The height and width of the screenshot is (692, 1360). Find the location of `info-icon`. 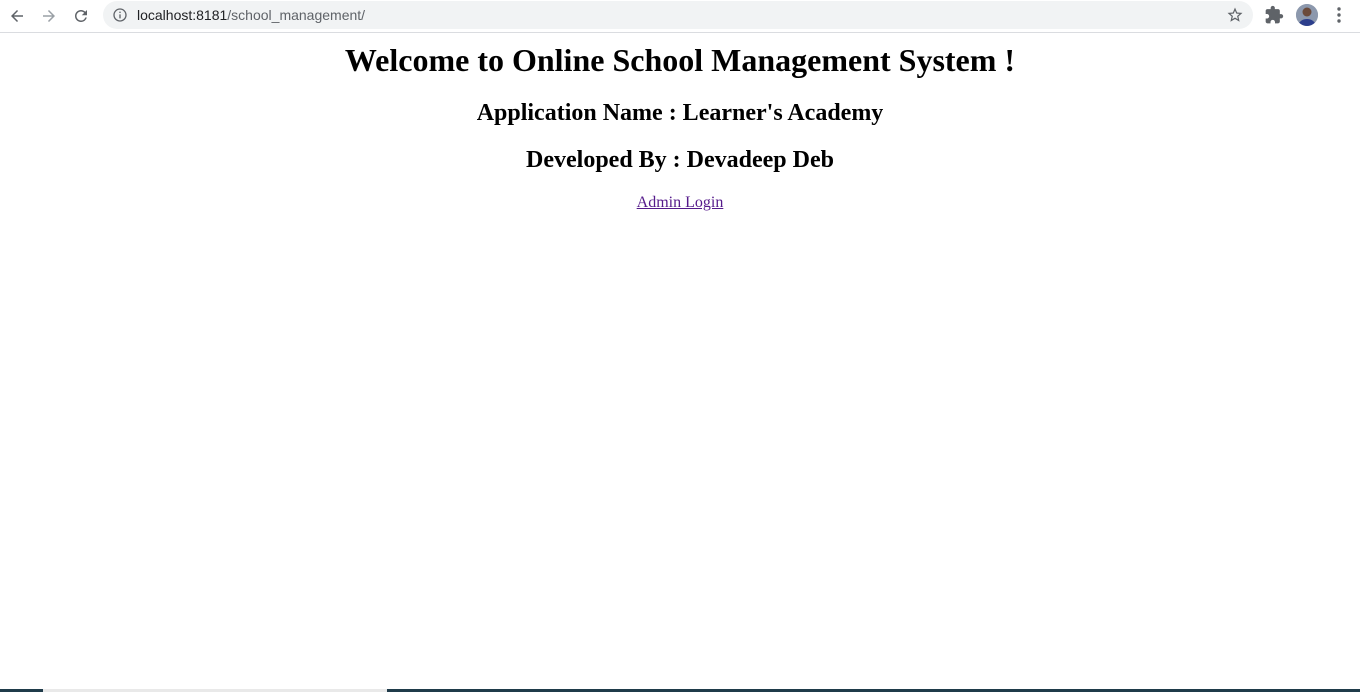

info-icon is located at coordinates (120, 15).